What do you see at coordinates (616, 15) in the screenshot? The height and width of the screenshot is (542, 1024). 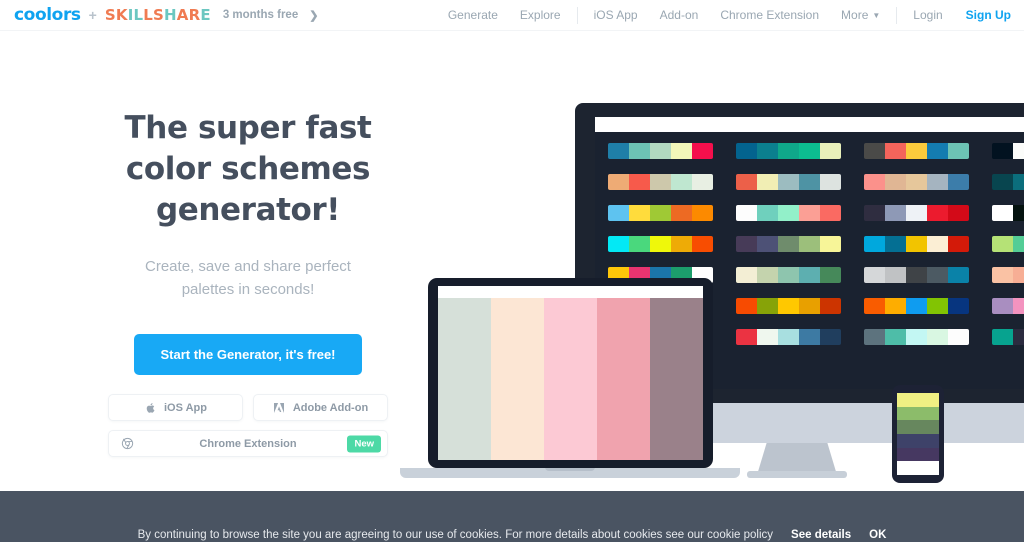 I see `nav-item-ios-app: iOS App` at bounding box center [616, 15].